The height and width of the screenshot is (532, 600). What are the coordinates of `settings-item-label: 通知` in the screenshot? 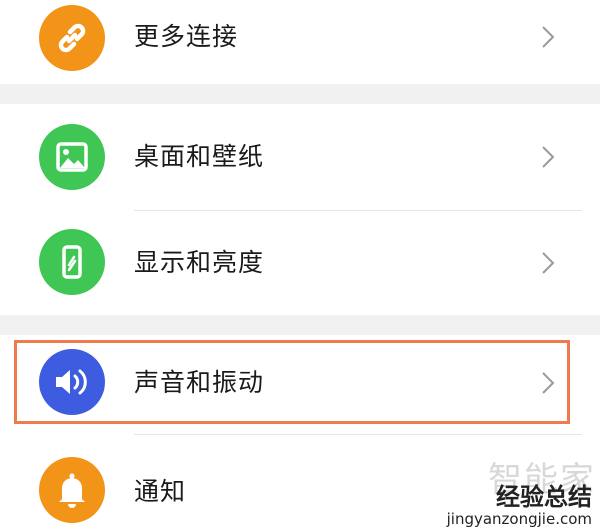 It's located at (160, 491).